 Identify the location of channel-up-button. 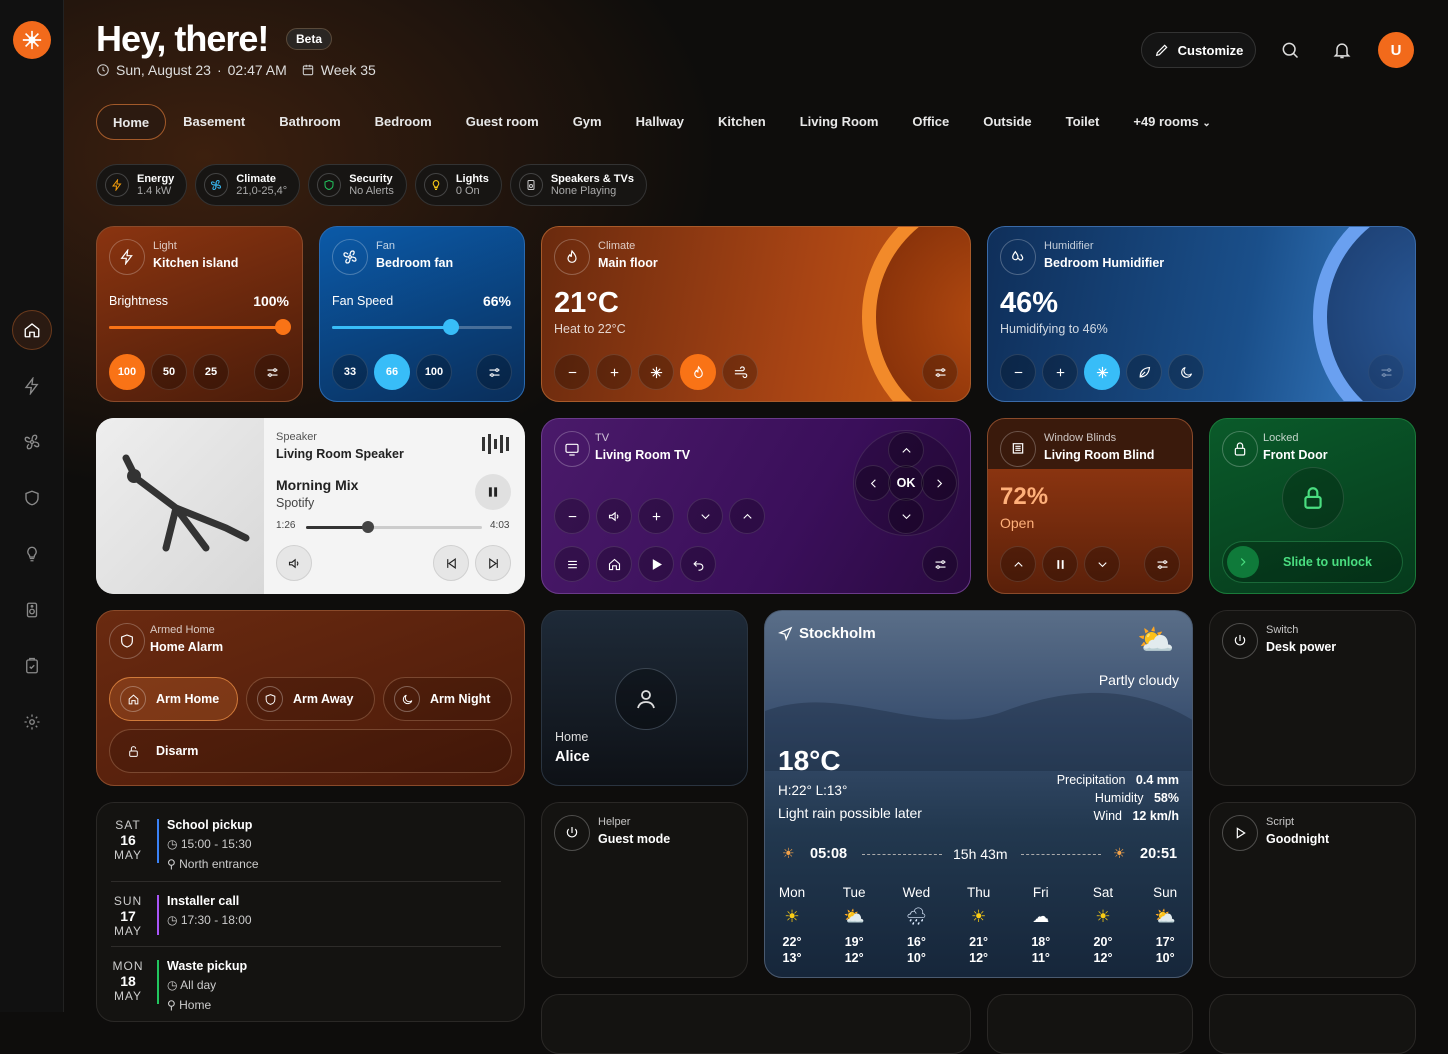
(747, 516).